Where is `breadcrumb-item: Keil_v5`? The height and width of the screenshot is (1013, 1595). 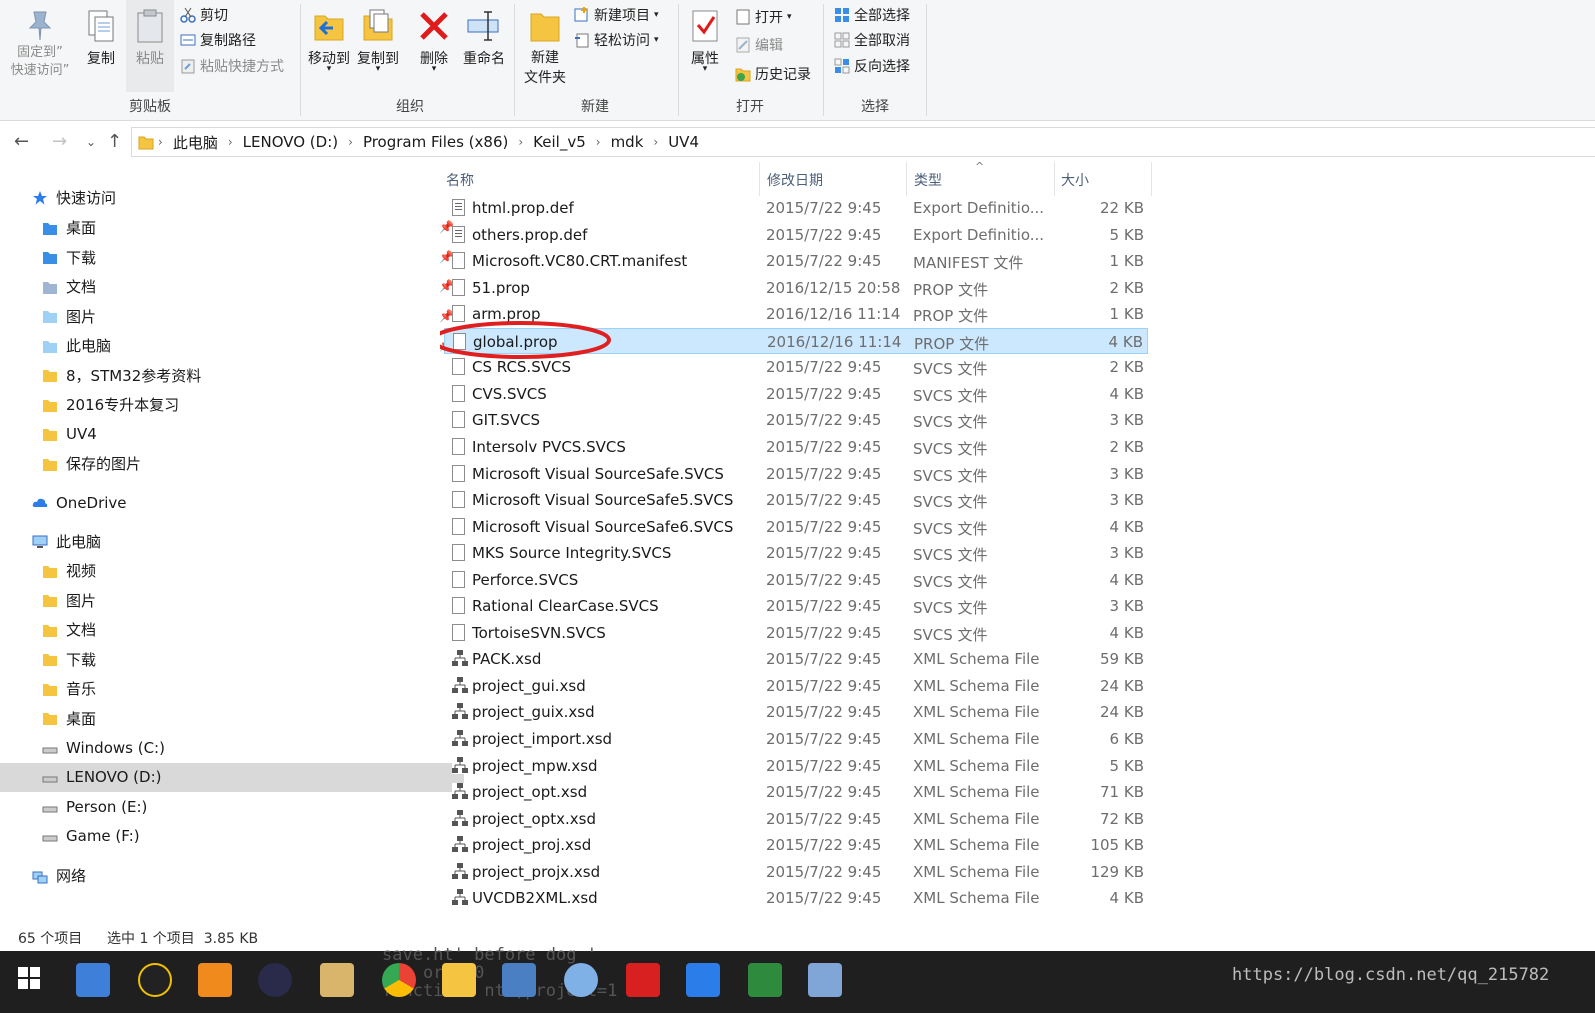
breadcrumb-item: Keil_v5 is located at coordinates (559, 142).